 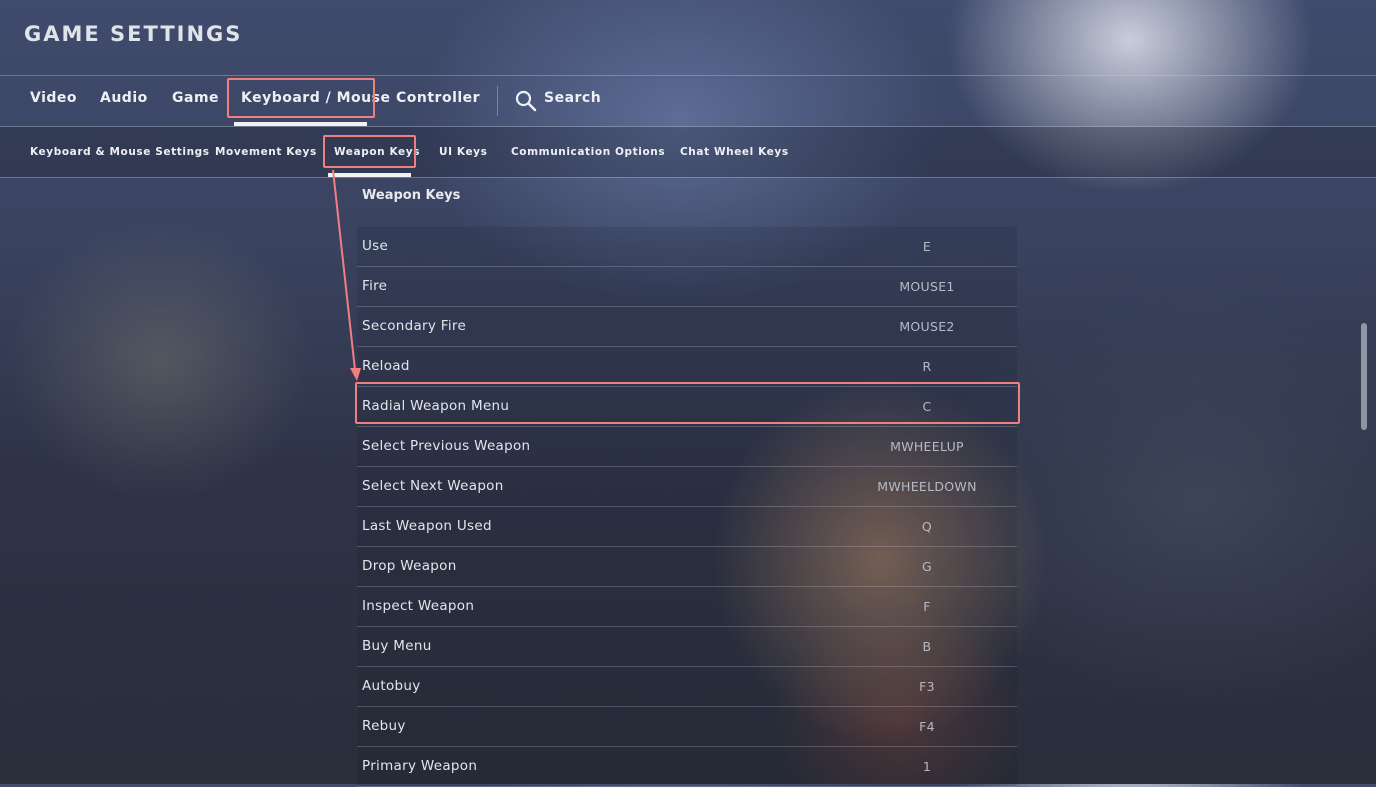 What do you see at coordinates (418, 606) in the screenshot?
I see `action-label: Inspect Weapon` at bounding box center [418, 606].